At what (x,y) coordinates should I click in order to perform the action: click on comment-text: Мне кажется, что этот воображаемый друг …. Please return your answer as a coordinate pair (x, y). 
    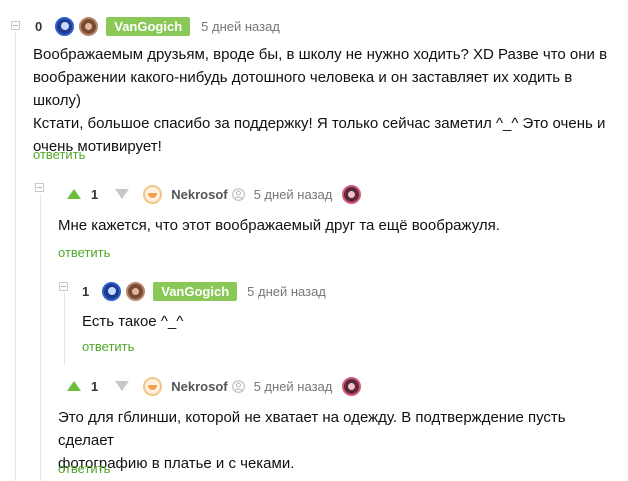
    Looking at the image, I should click on (338, 225).